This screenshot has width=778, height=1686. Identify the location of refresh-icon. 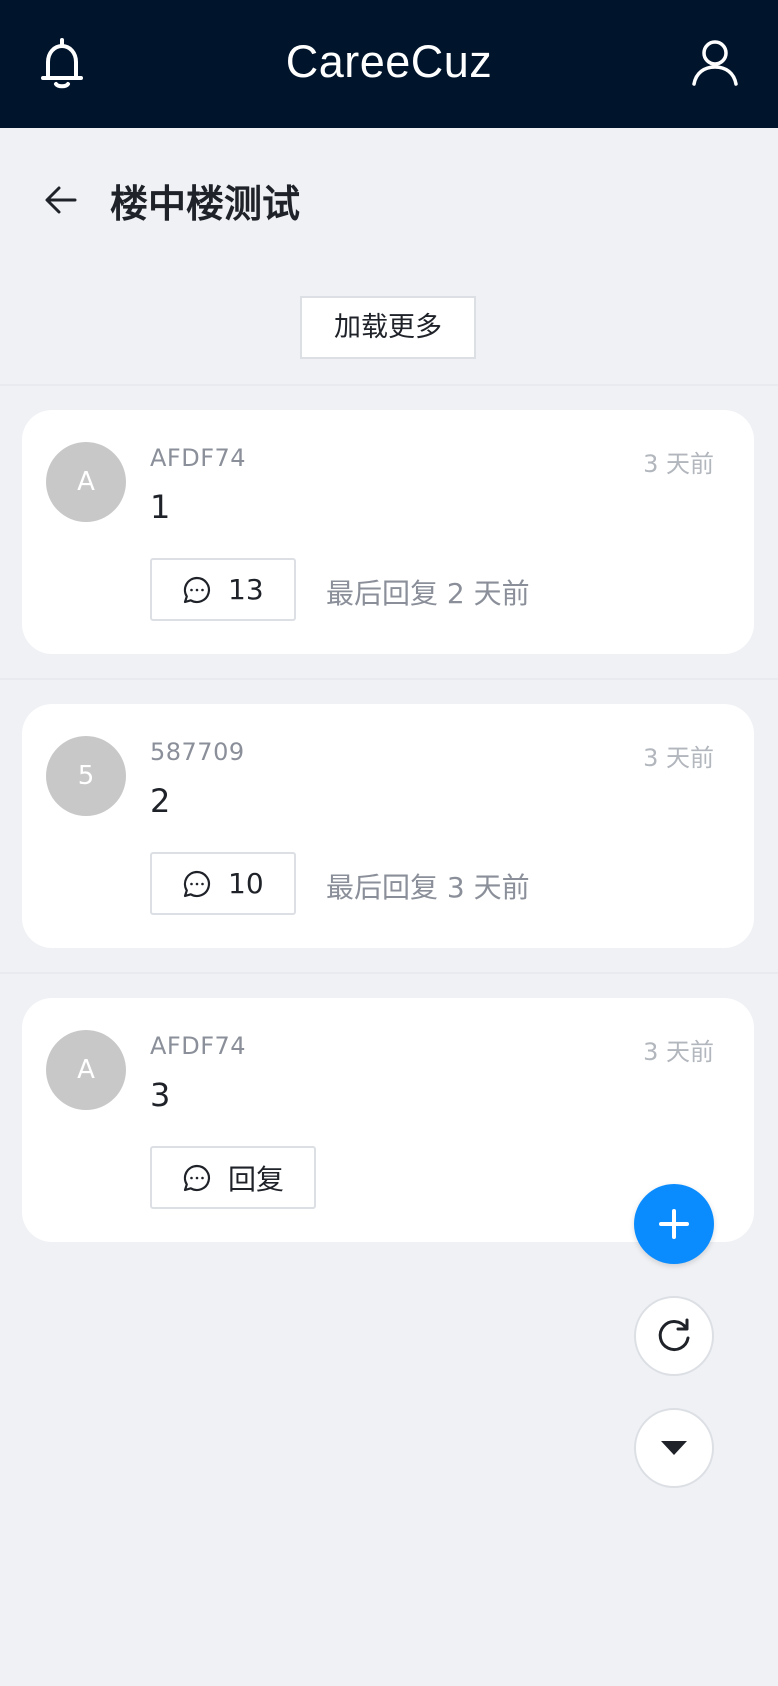
(674, 1335).